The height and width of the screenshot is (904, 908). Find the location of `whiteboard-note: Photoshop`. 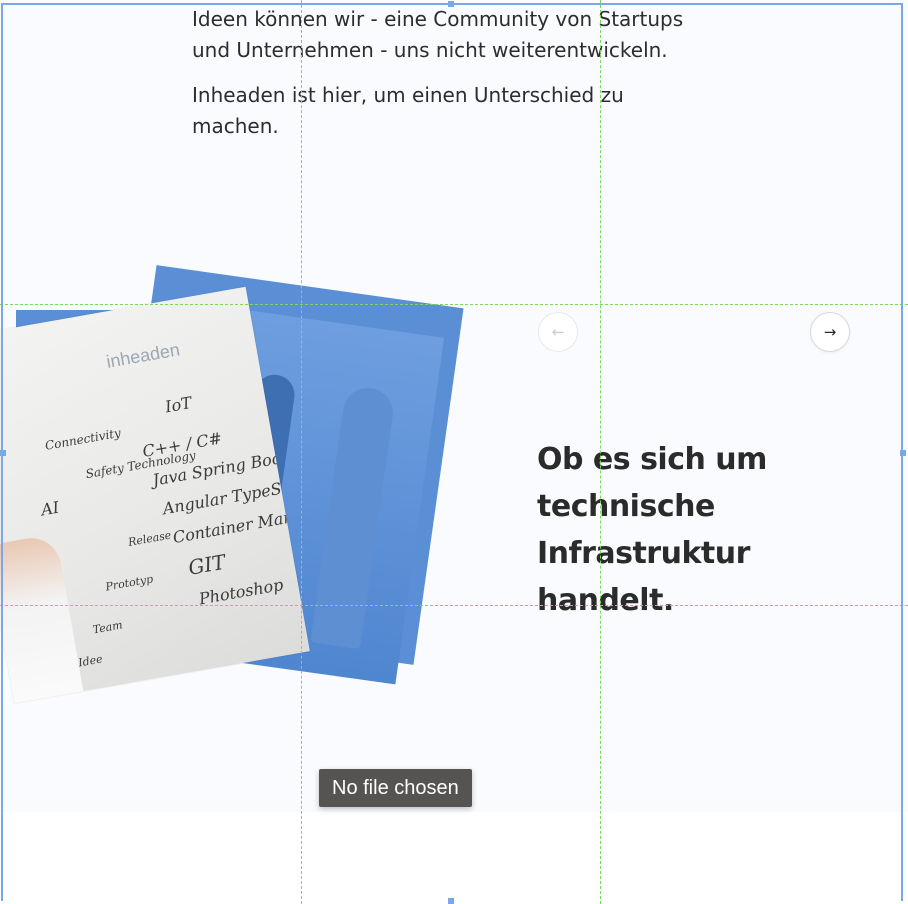

whiteboard-note: Photoshop is located at coordinates (241, 591).